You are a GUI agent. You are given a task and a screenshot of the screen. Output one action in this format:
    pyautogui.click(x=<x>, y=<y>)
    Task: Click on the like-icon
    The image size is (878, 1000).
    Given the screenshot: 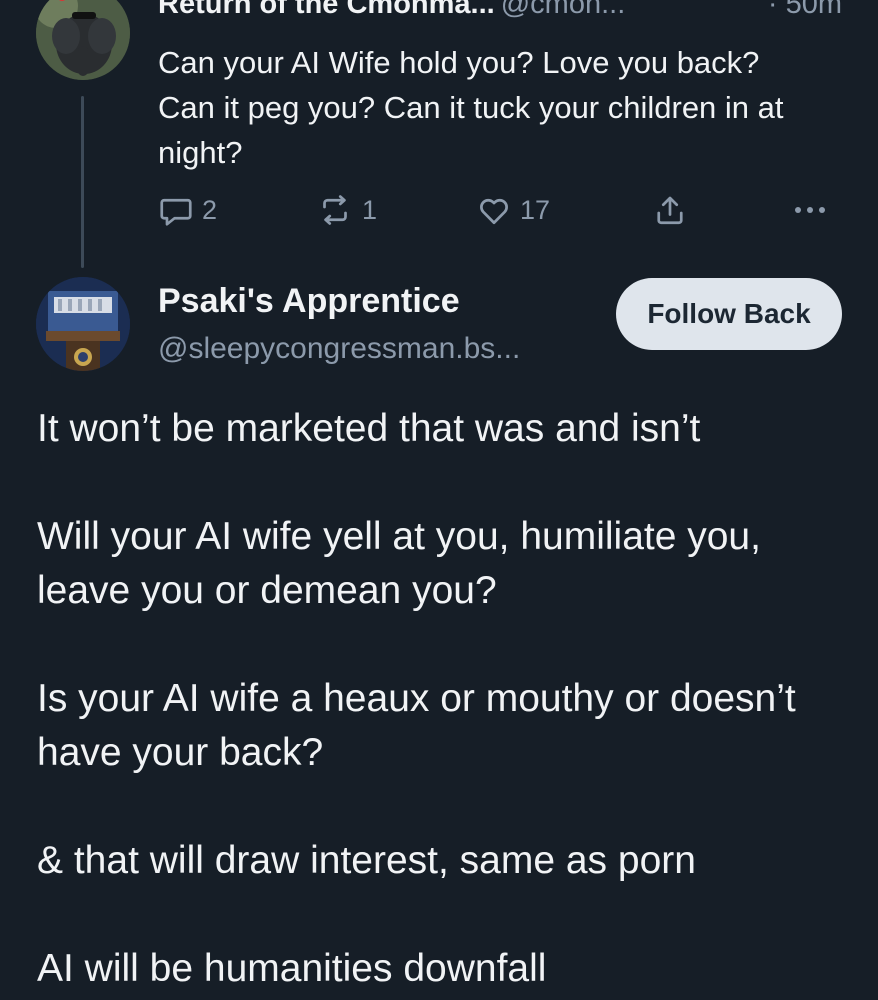 What is the action you would take?
    pyautogui.click(x=494, y=211)
    